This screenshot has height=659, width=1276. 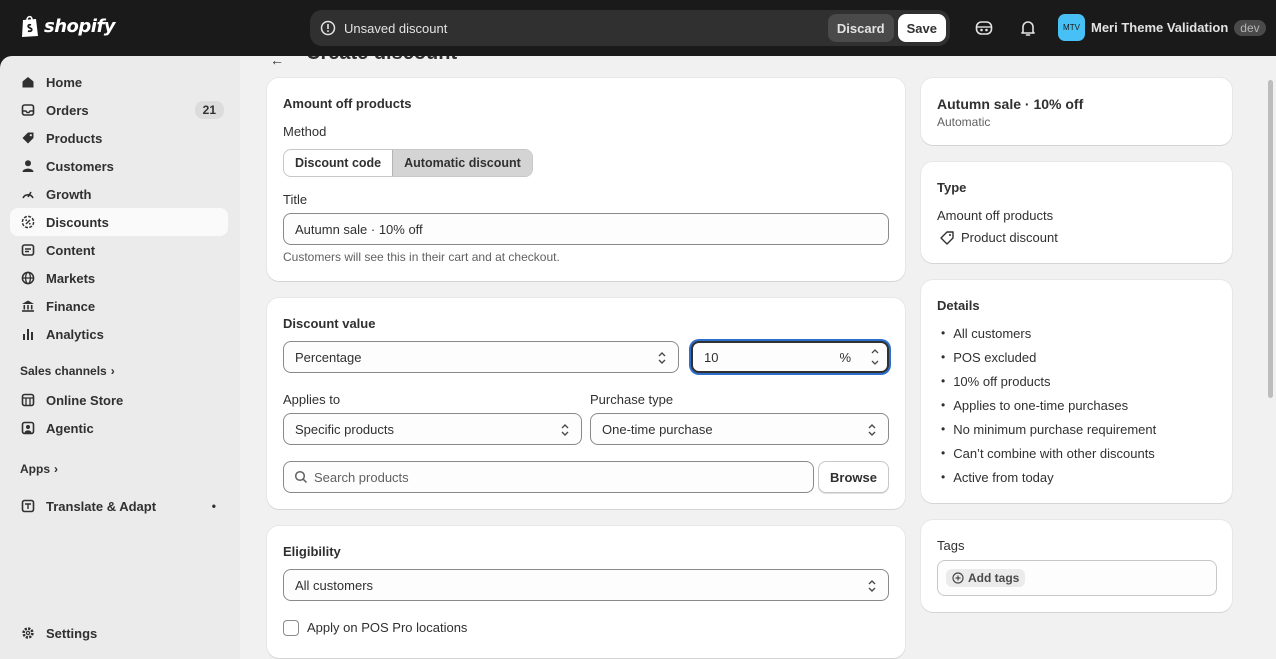 I want to click on sidebar-item-growth: Growth, so click(x=119, y=194).